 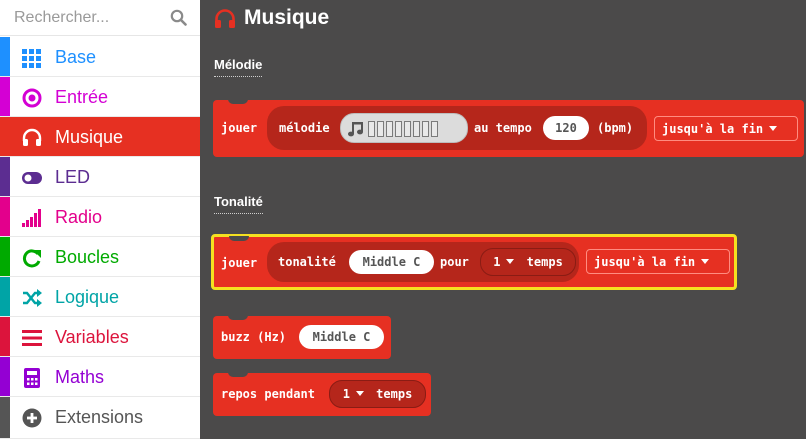 I want to click on category-variables: Variables, so click(x=100, y=337).